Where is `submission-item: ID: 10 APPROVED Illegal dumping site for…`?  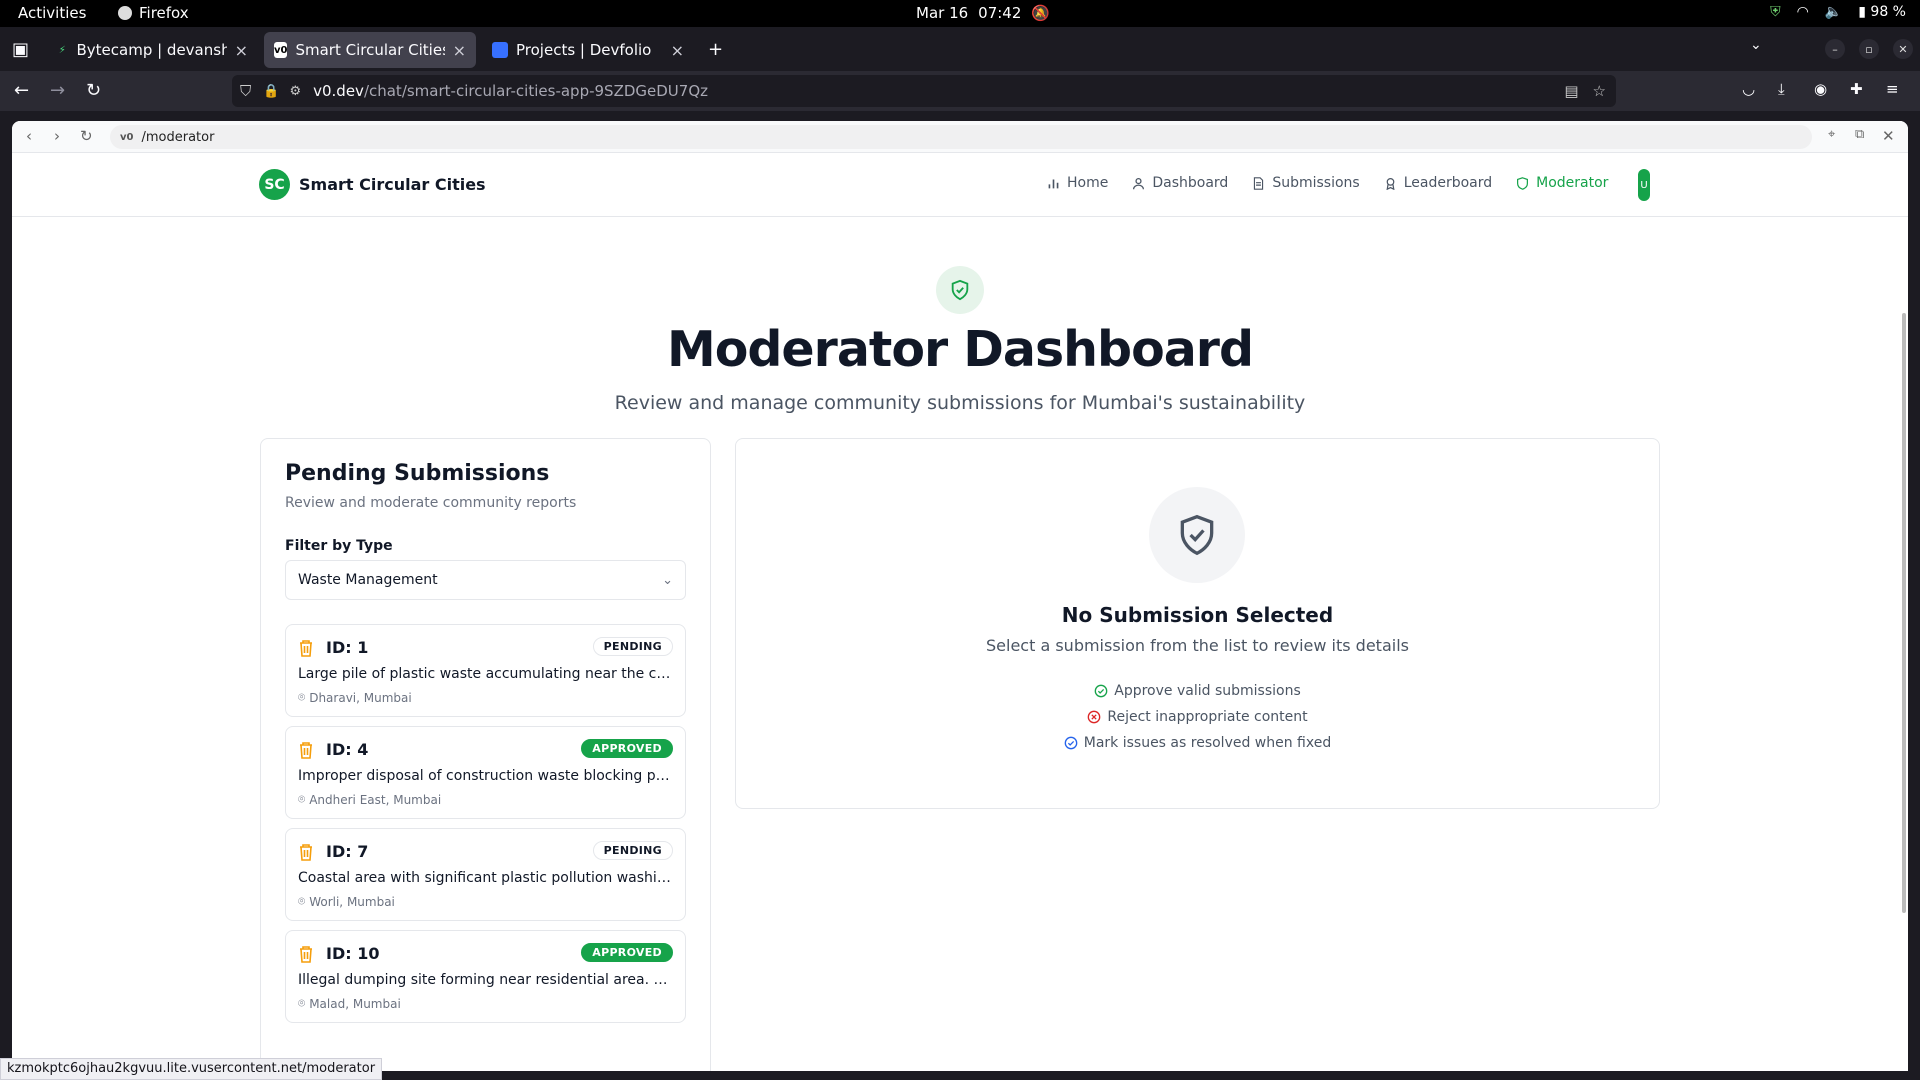
submission-item: ID: 10 APPROVED Illegal dumping site for… is located at coordinates (485, 976).